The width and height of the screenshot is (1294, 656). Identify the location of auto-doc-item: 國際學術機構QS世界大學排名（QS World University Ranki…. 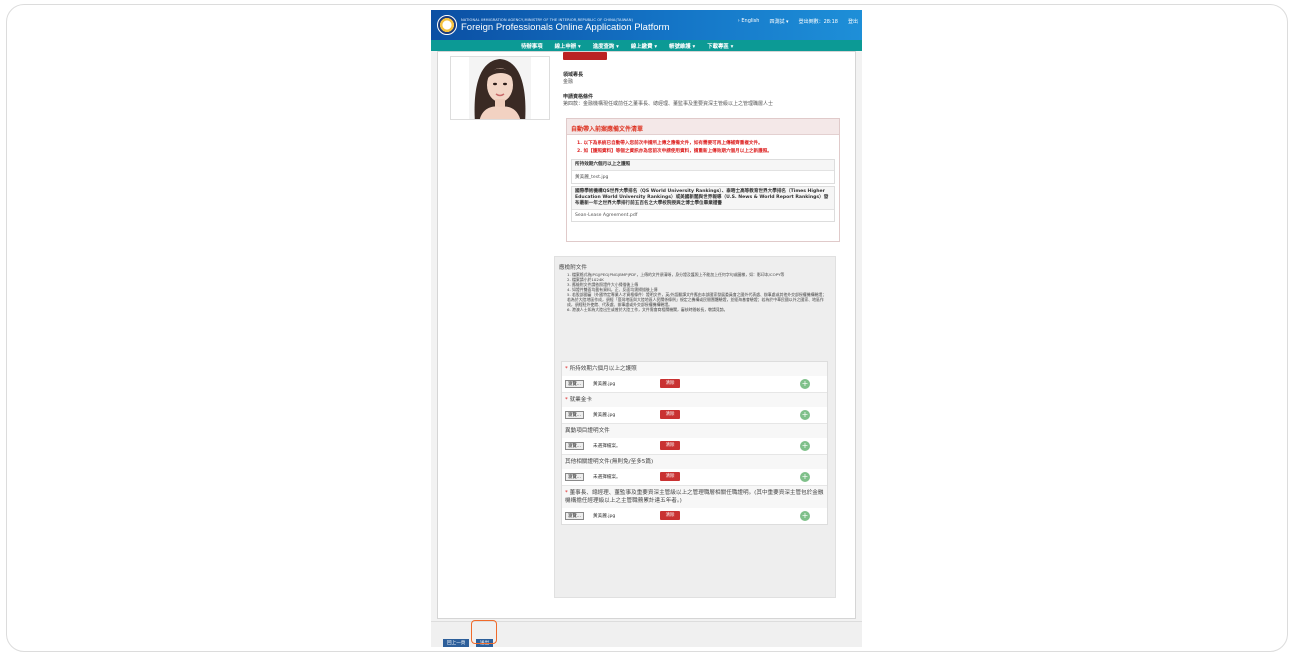
(703, 204).